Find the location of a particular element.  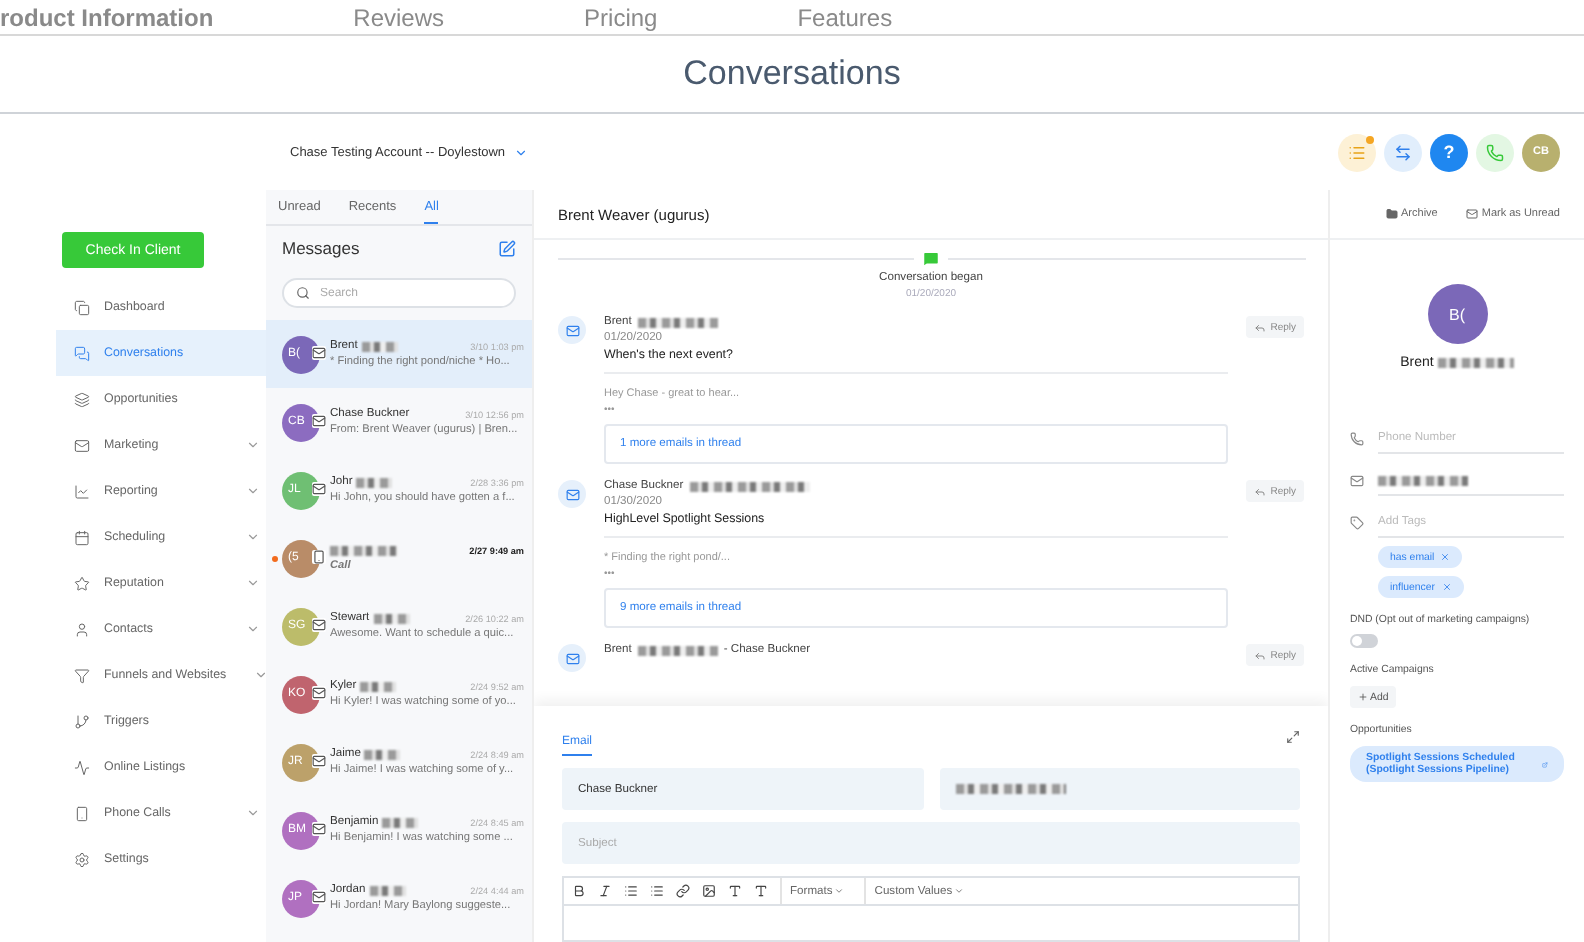

site-nav-link: Reviews is located at coordinates (399, 17).